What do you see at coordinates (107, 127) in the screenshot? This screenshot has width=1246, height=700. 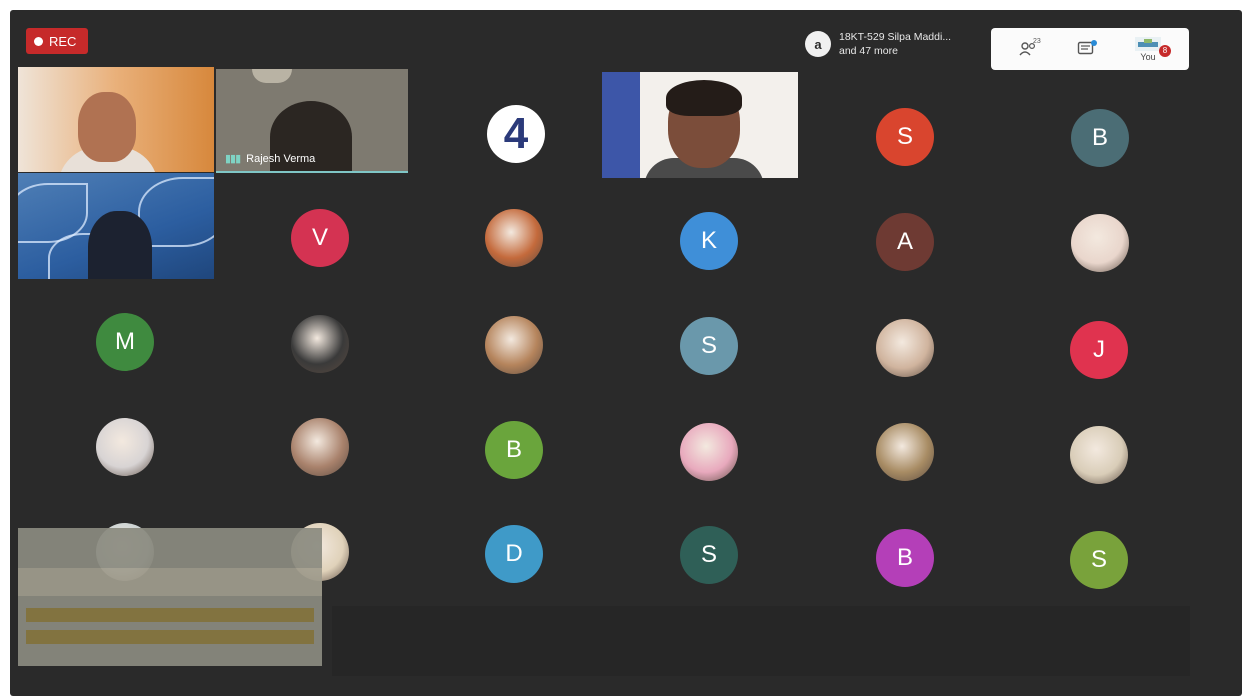 I see `participant-face` at bounding box center [107, 127].